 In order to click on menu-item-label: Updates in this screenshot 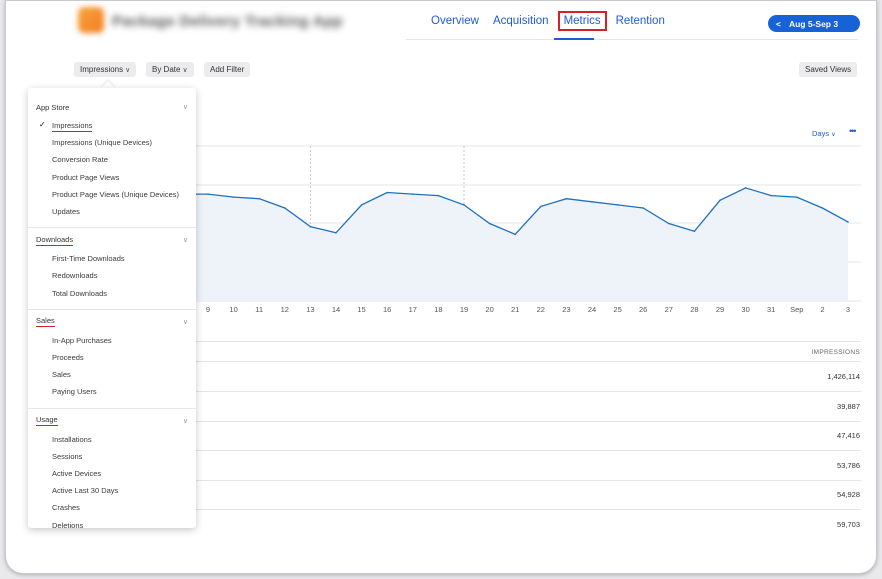, I will do `click(66, 211)`.